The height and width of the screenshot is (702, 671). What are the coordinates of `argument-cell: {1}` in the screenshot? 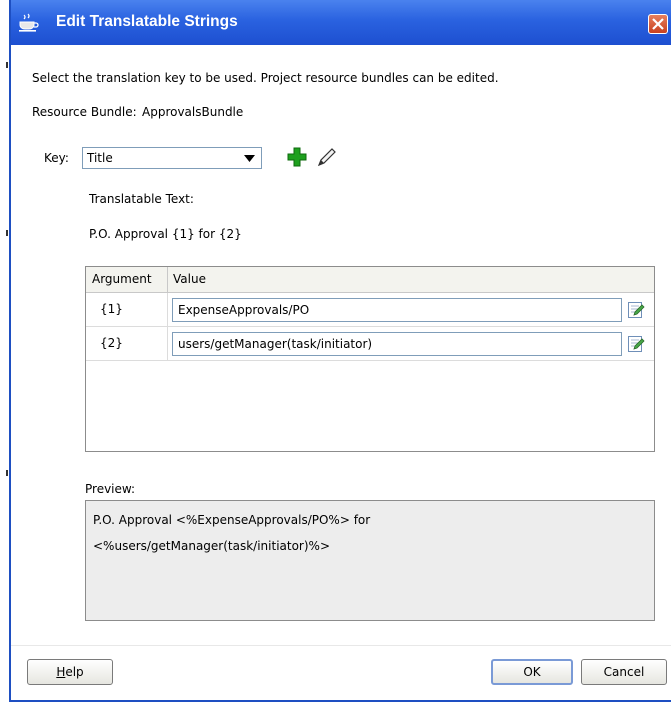 It's located at (111, 309).